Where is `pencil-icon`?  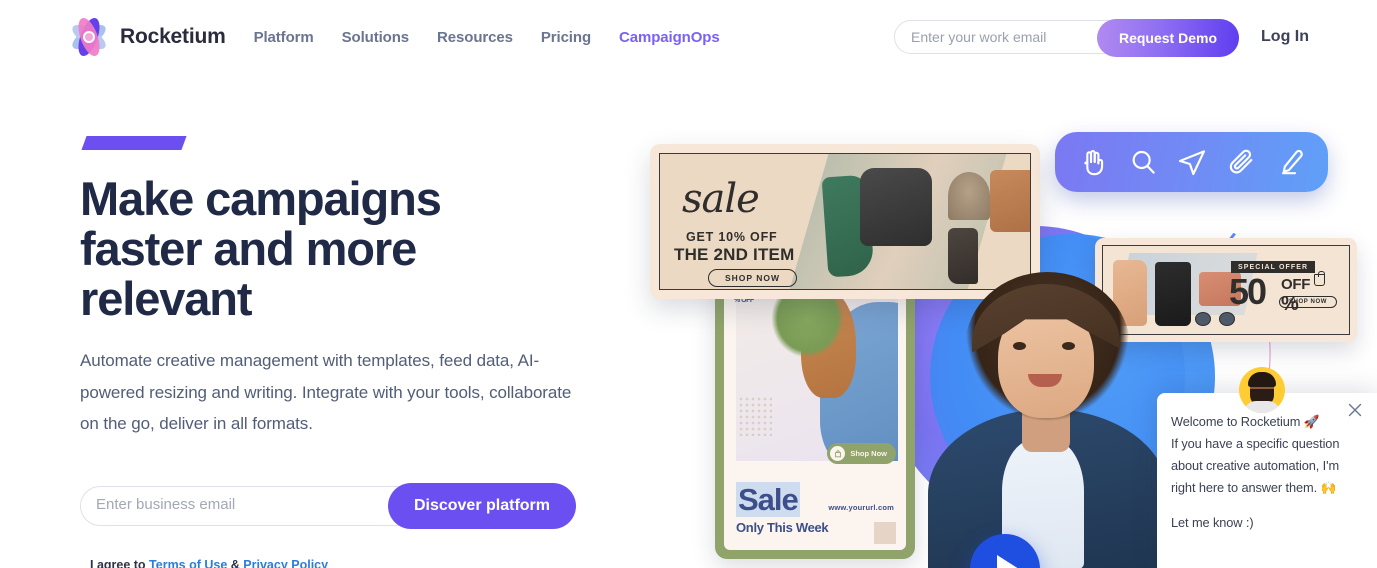
pencil-icon is located at coordinates (1291, 162).